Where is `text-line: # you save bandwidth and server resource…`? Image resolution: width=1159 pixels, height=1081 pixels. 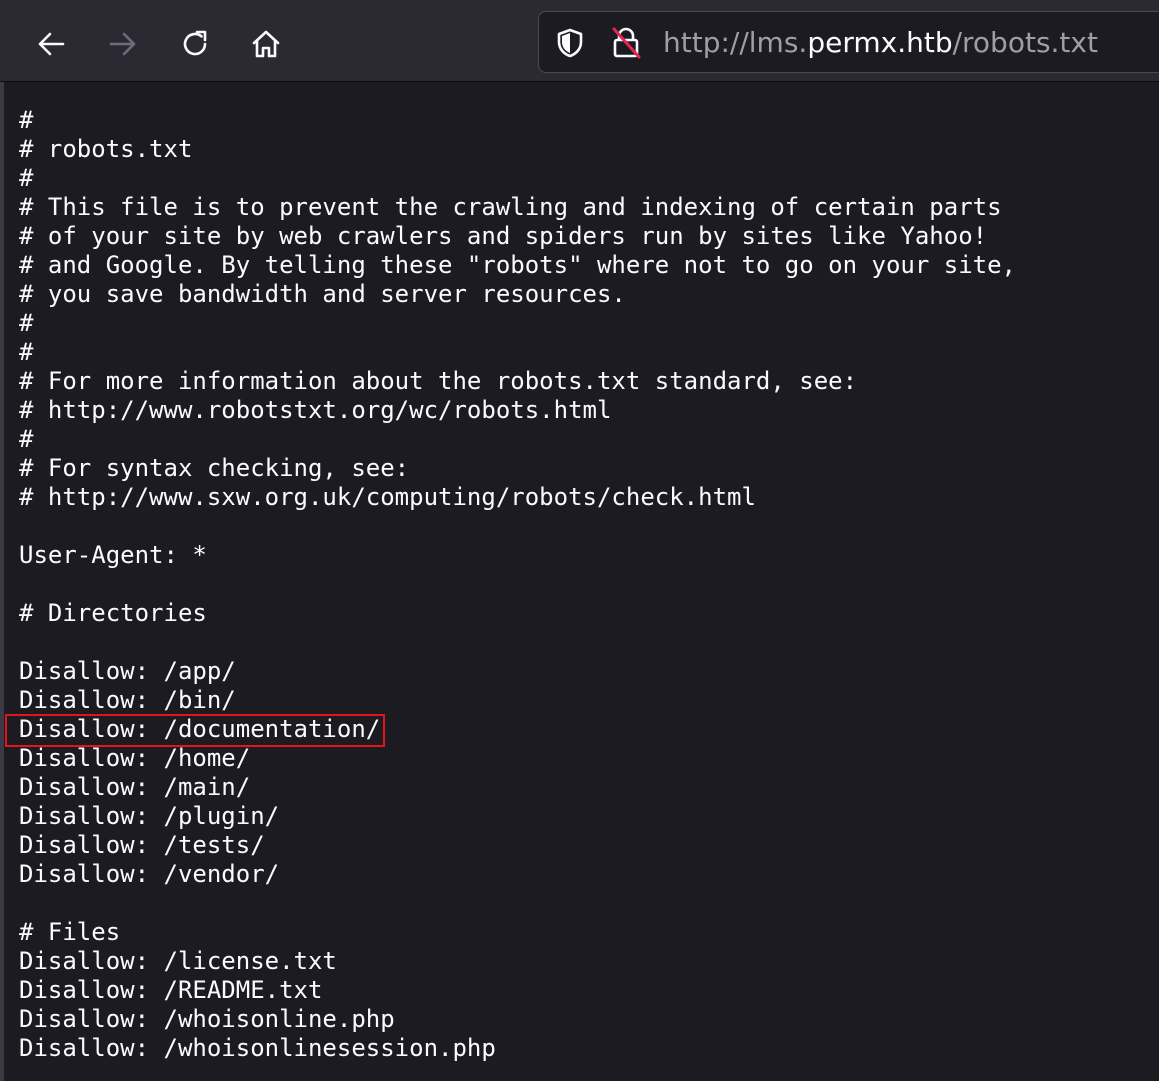 text-line: # you save bandwidth and server resource… is located at coordinates (322, 294).